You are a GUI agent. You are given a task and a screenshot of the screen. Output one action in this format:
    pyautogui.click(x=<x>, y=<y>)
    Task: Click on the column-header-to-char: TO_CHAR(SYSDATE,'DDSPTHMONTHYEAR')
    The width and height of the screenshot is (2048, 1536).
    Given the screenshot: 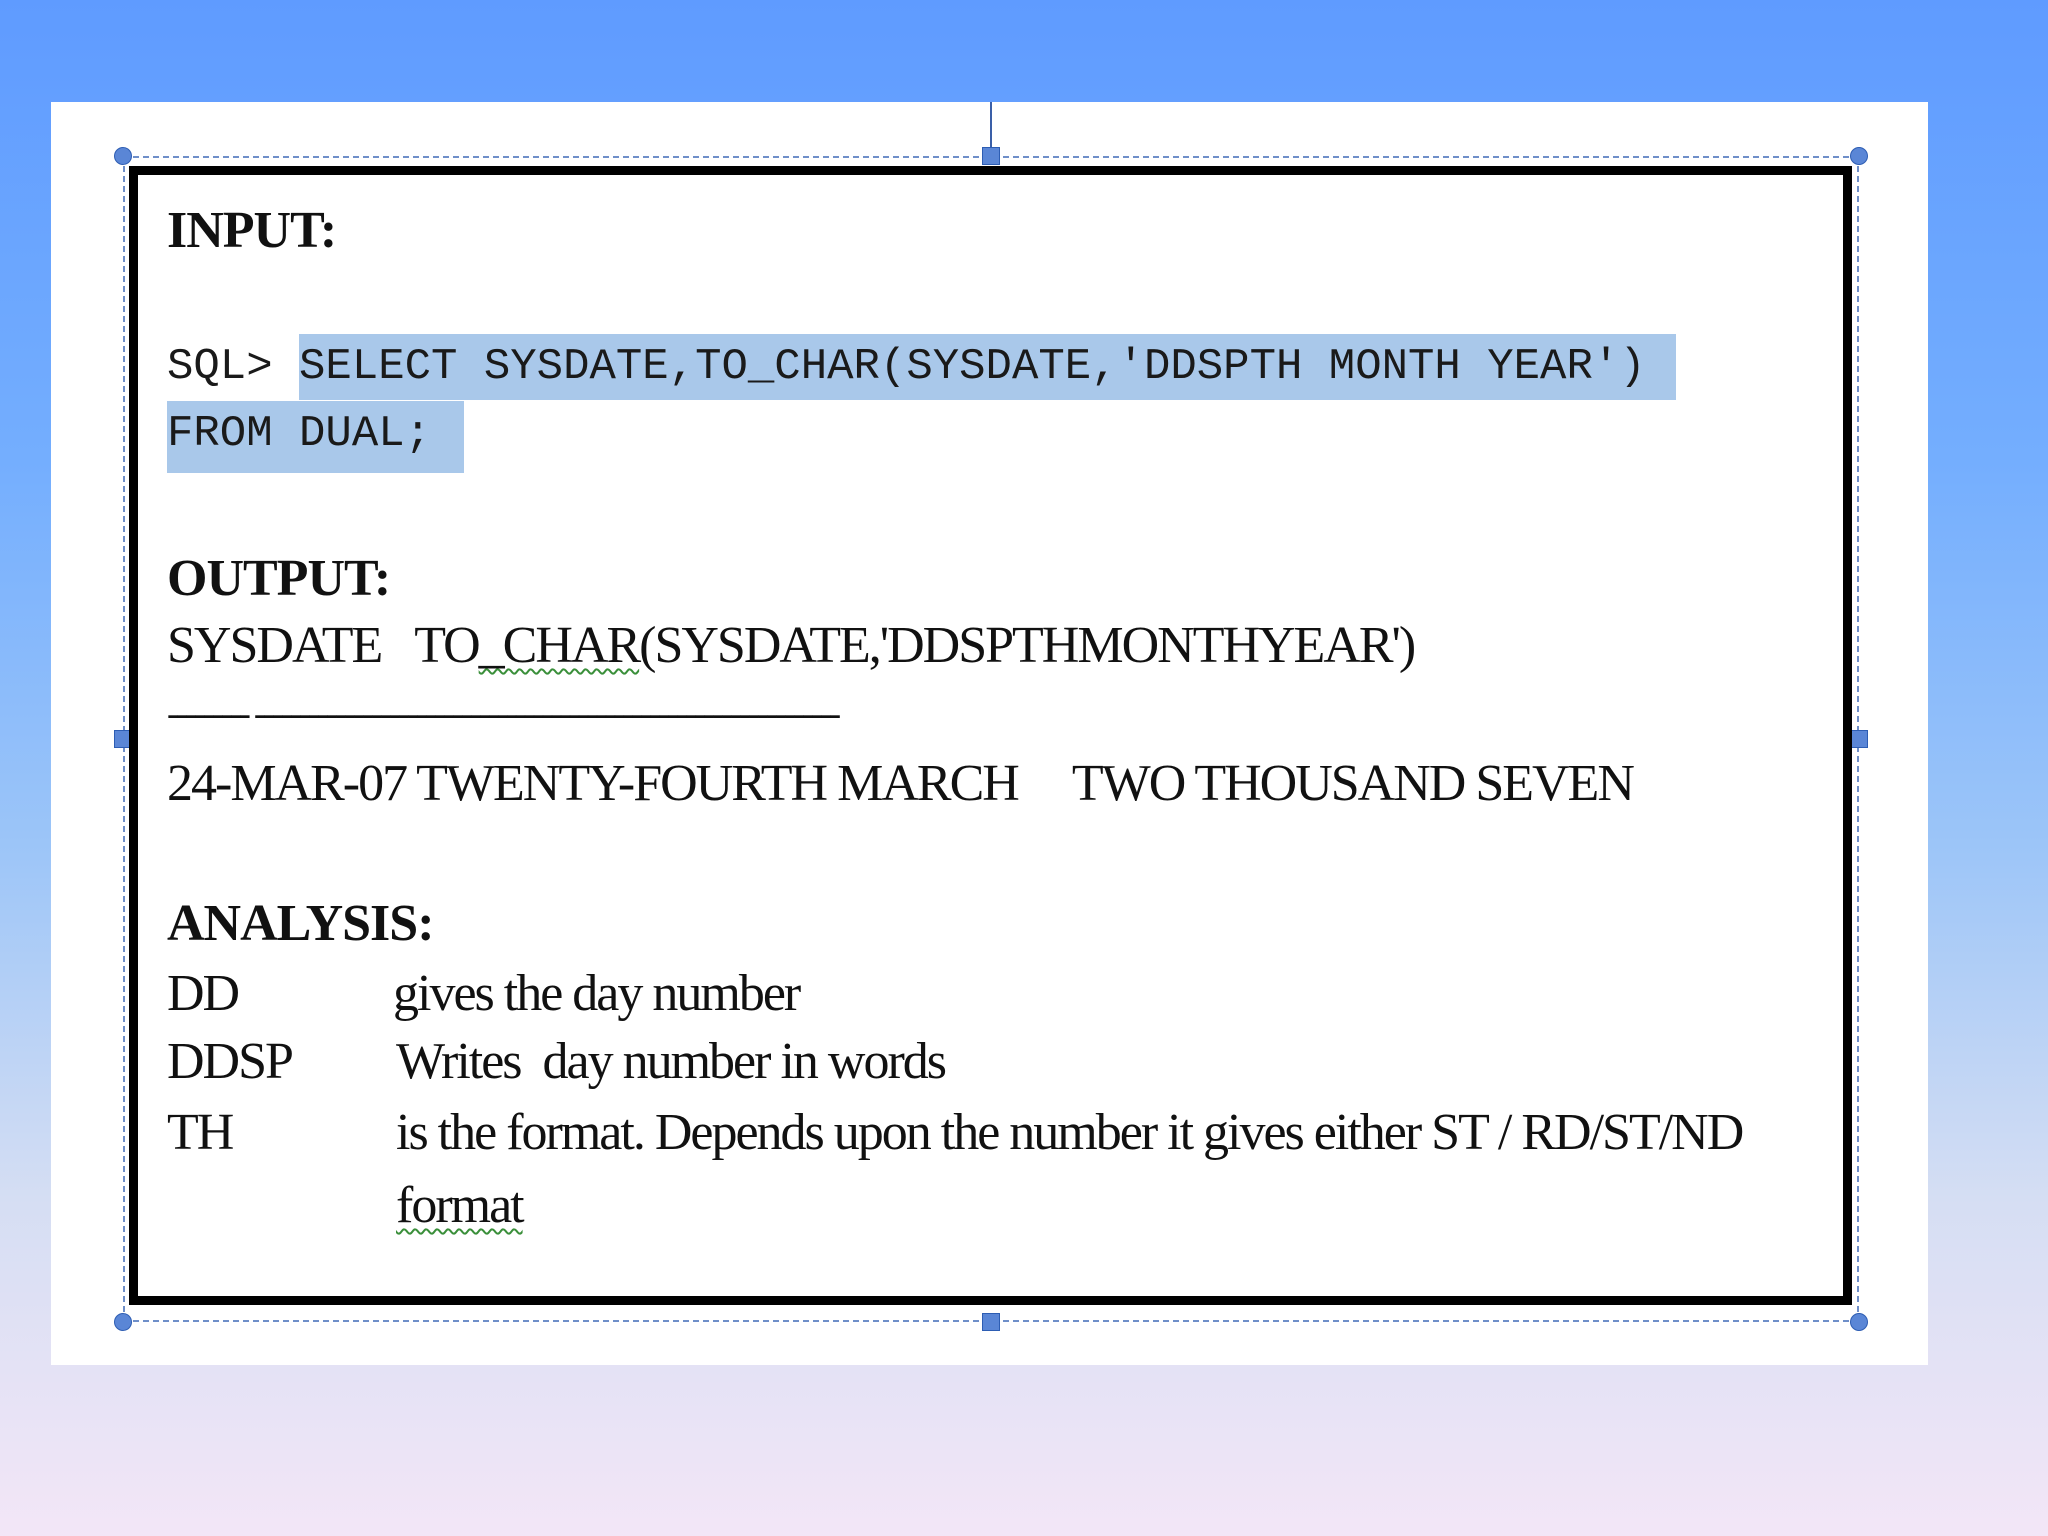 What is the action you would take?
    pyautogui.click(x=915, y=645)
    